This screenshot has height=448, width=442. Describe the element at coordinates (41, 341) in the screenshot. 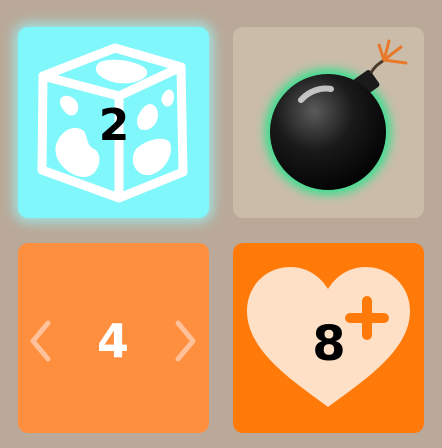

I see `chevron-left-icon` at that location.